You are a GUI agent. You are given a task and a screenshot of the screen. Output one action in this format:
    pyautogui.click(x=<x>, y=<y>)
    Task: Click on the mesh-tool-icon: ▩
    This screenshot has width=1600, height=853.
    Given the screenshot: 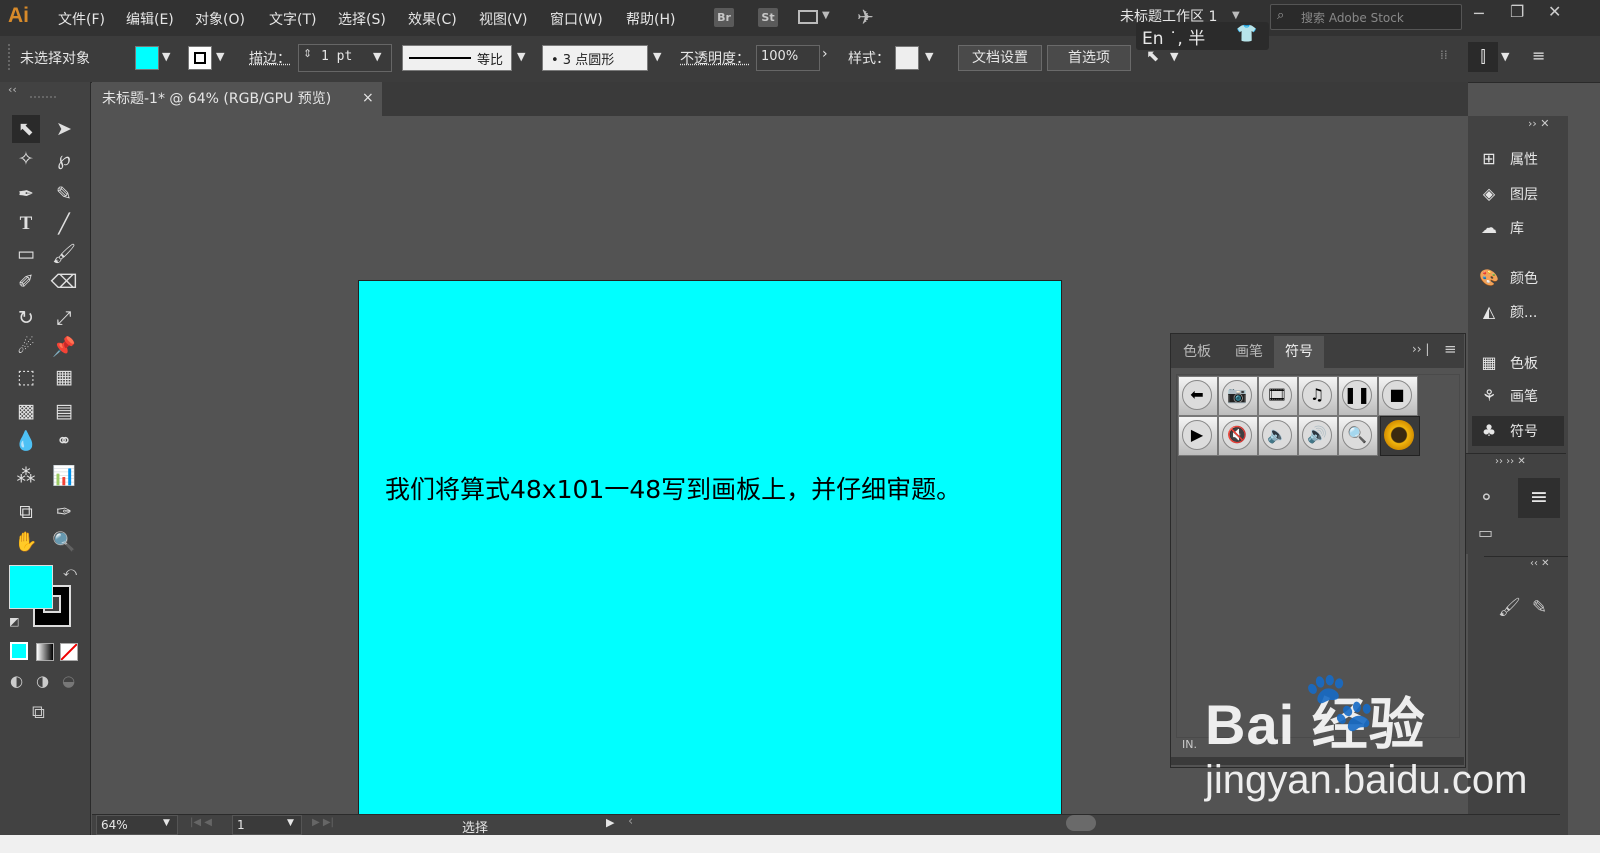 What is the action you would take?
    pyautogui.click(x=26, y=411)
    